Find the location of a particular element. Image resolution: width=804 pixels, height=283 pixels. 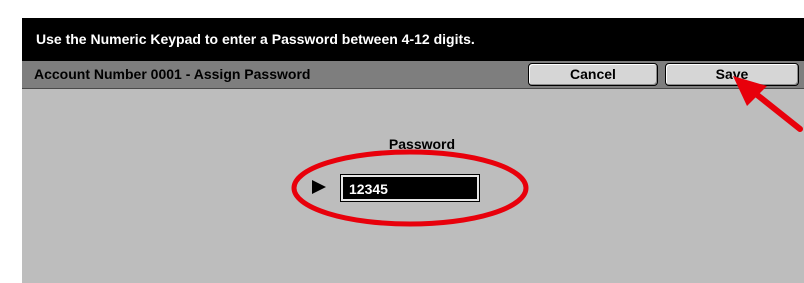

cancel-button: Cancel is located at coordinates (593, 74).